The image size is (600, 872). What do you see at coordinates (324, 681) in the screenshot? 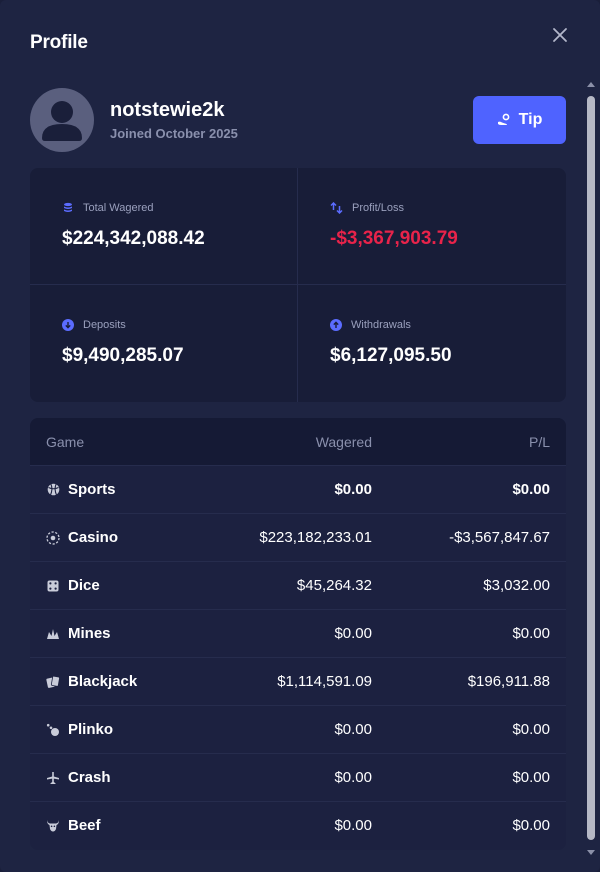
I see `wagered-value: $1,114,591.09` at bounding box center [324, 681].